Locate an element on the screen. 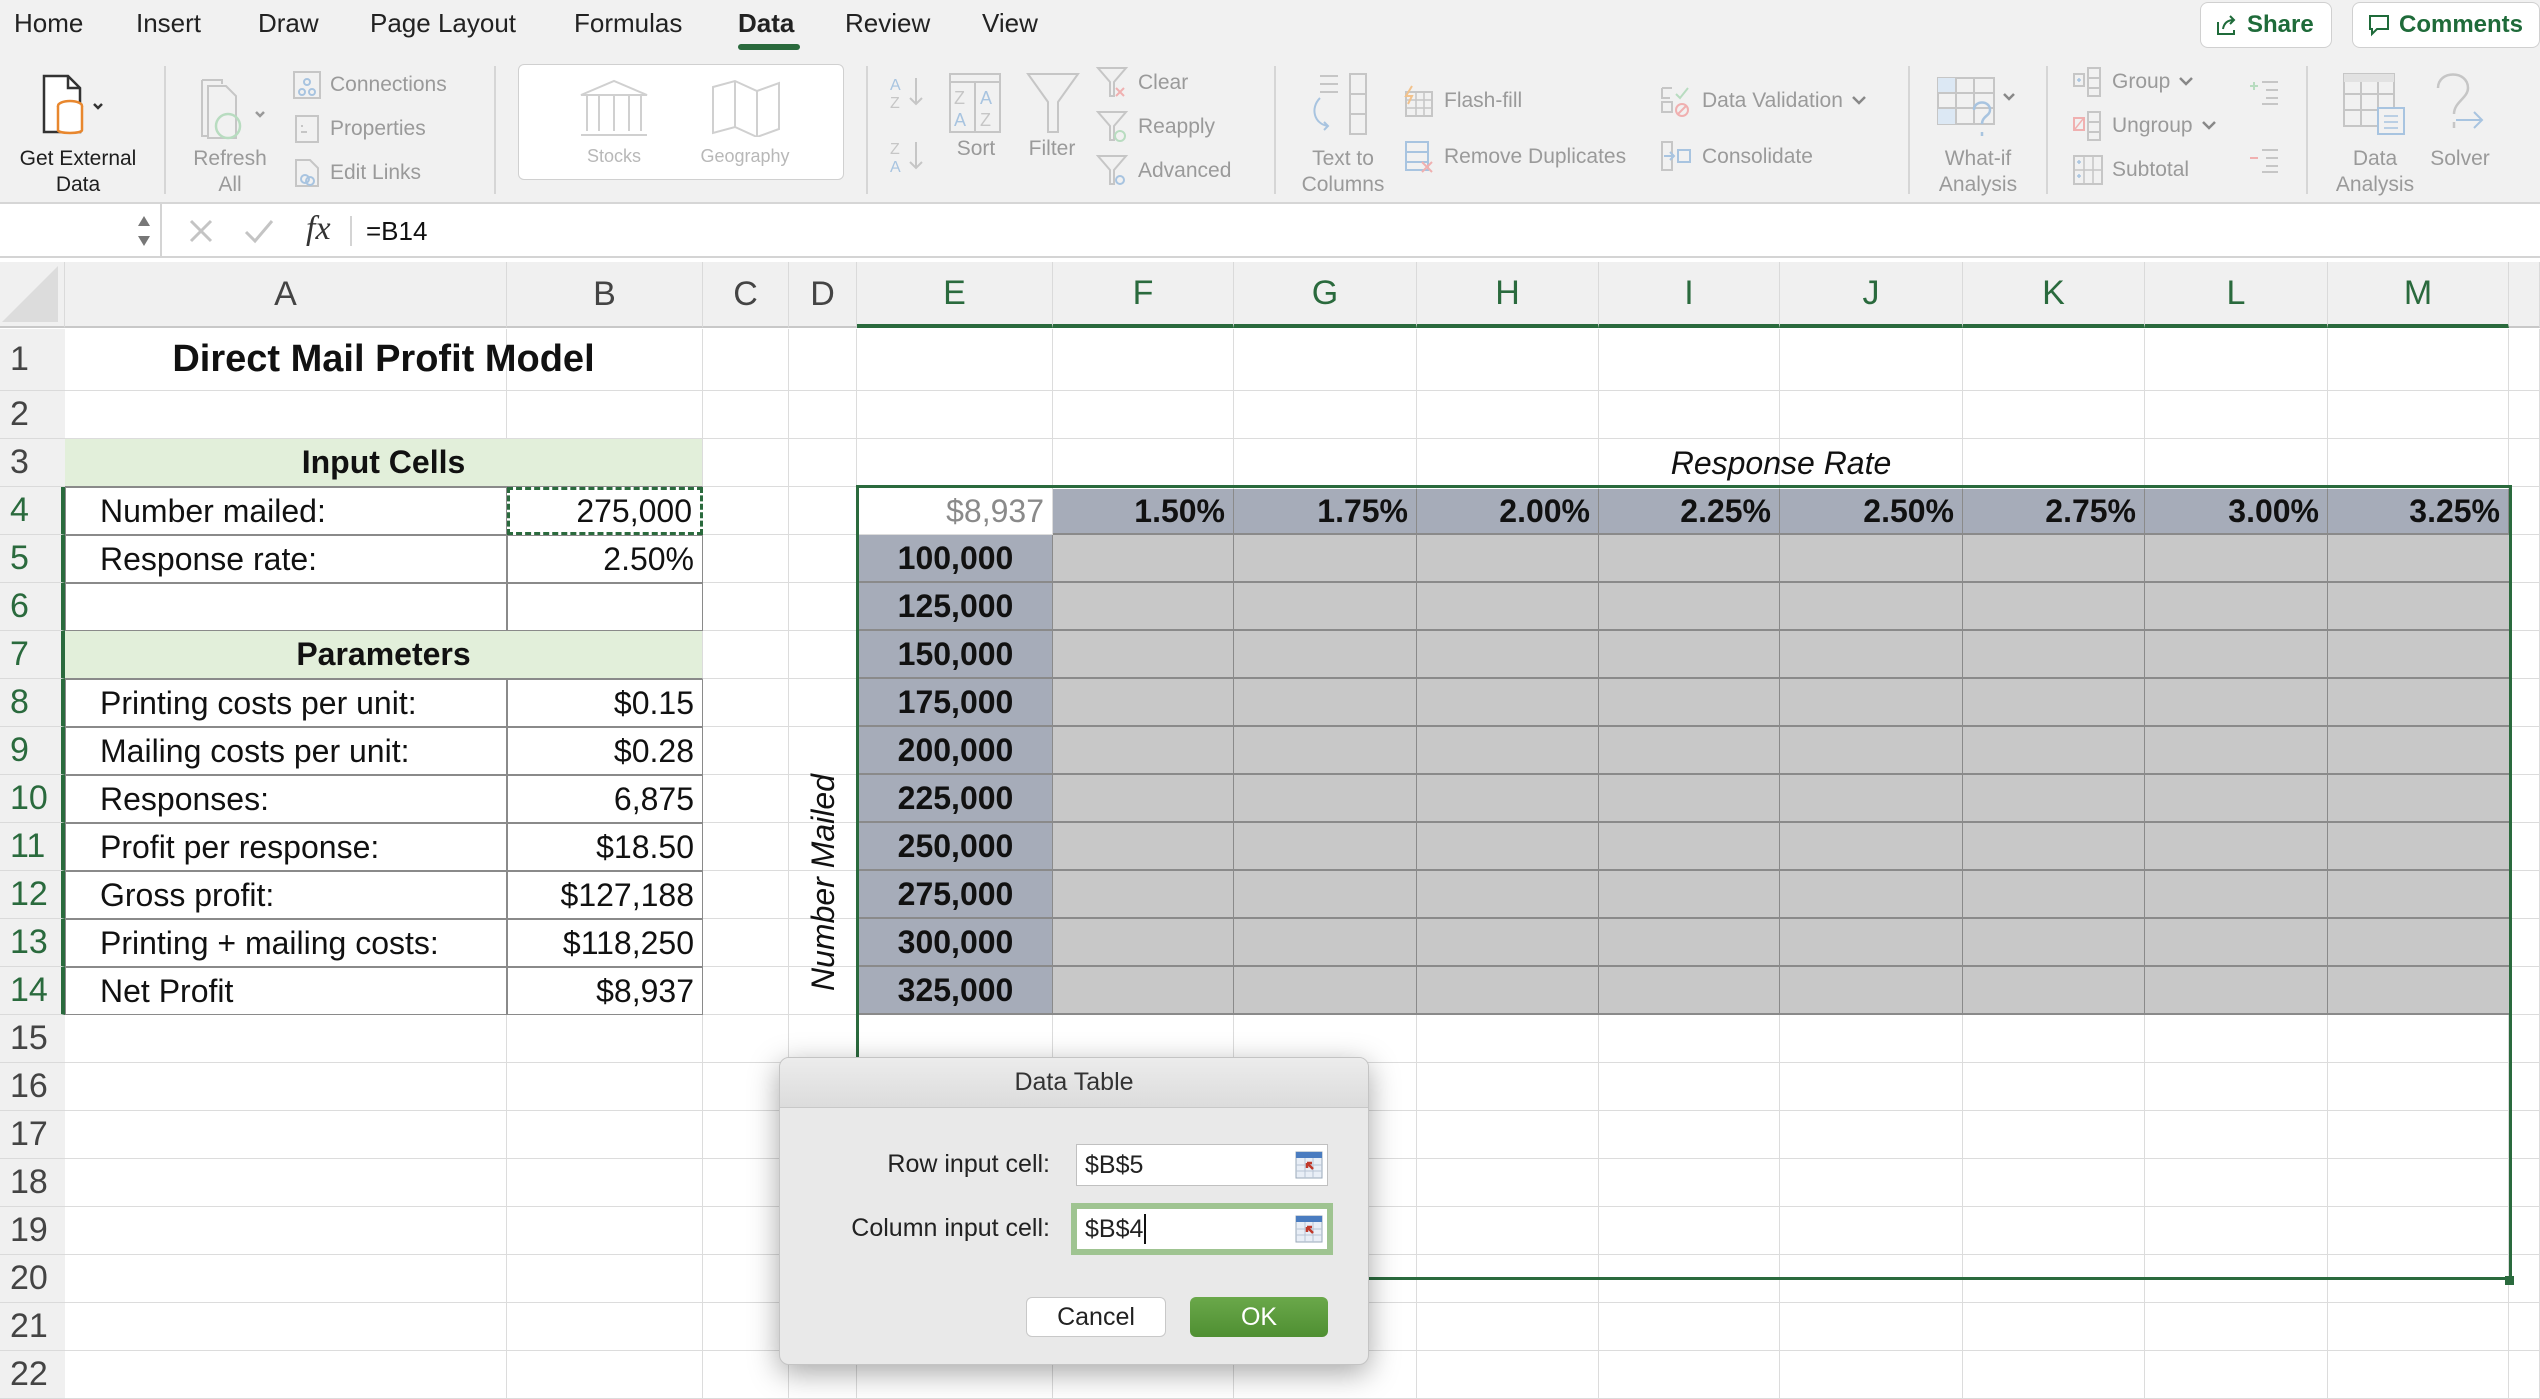 Image resolution: width=2540 pixels, height=1399 pixels. response-rate-header: 2.25% is located at coordinates (1689, 512).